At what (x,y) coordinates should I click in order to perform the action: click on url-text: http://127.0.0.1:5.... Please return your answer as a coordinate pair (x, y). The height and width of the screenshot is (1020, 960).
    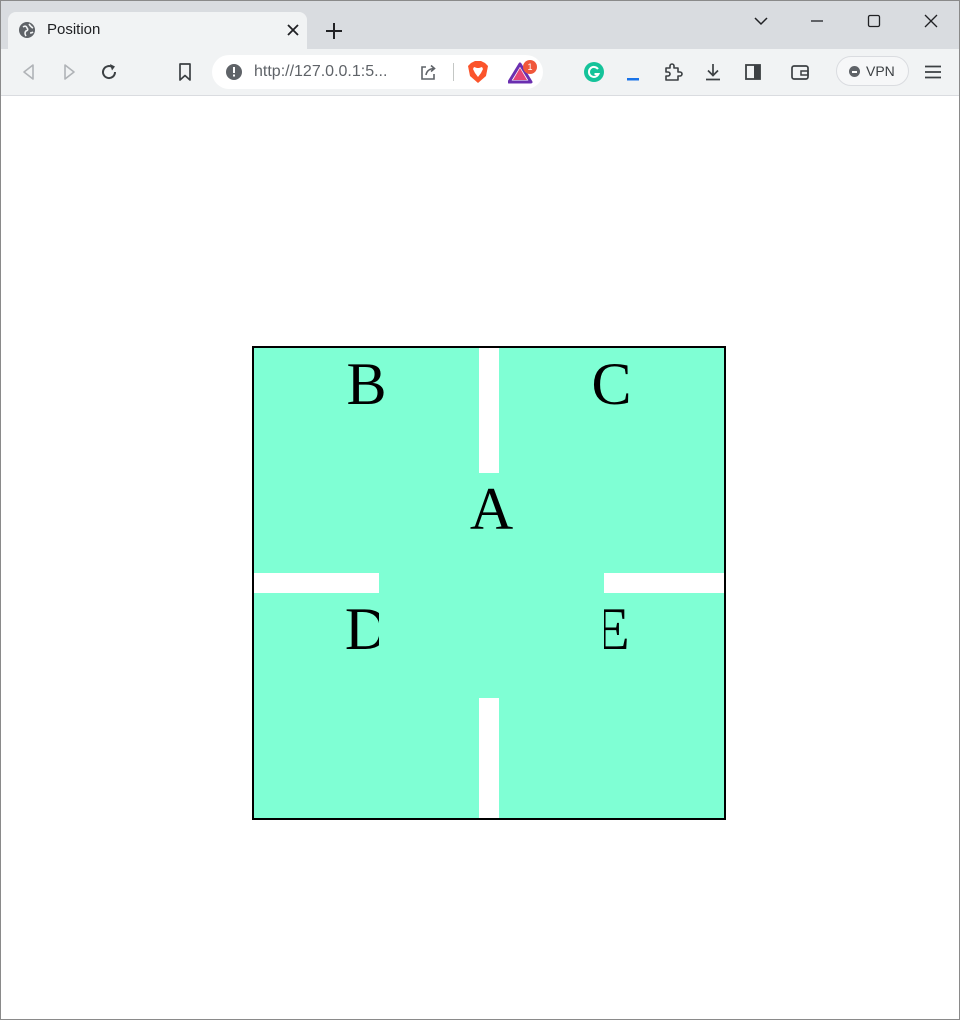
    Looking at the image, I should click on (321, 71).